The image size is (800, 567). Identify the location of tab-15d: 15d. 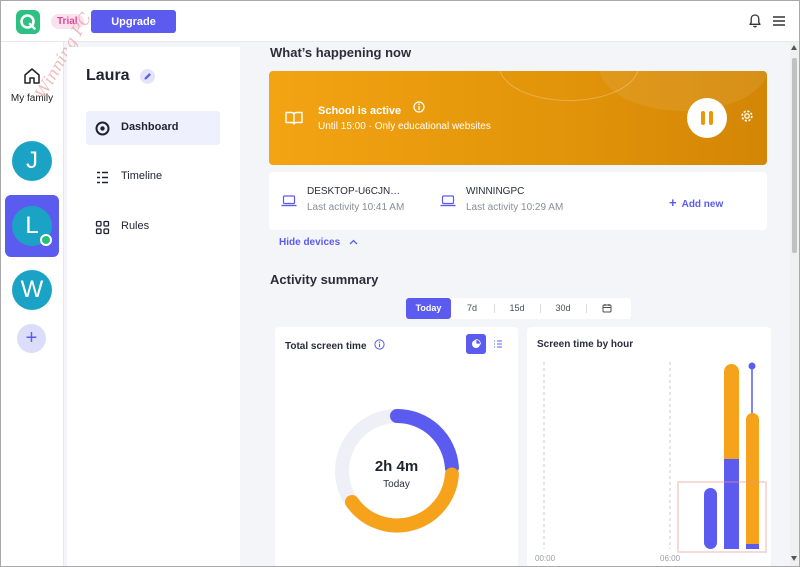
(517, 308).